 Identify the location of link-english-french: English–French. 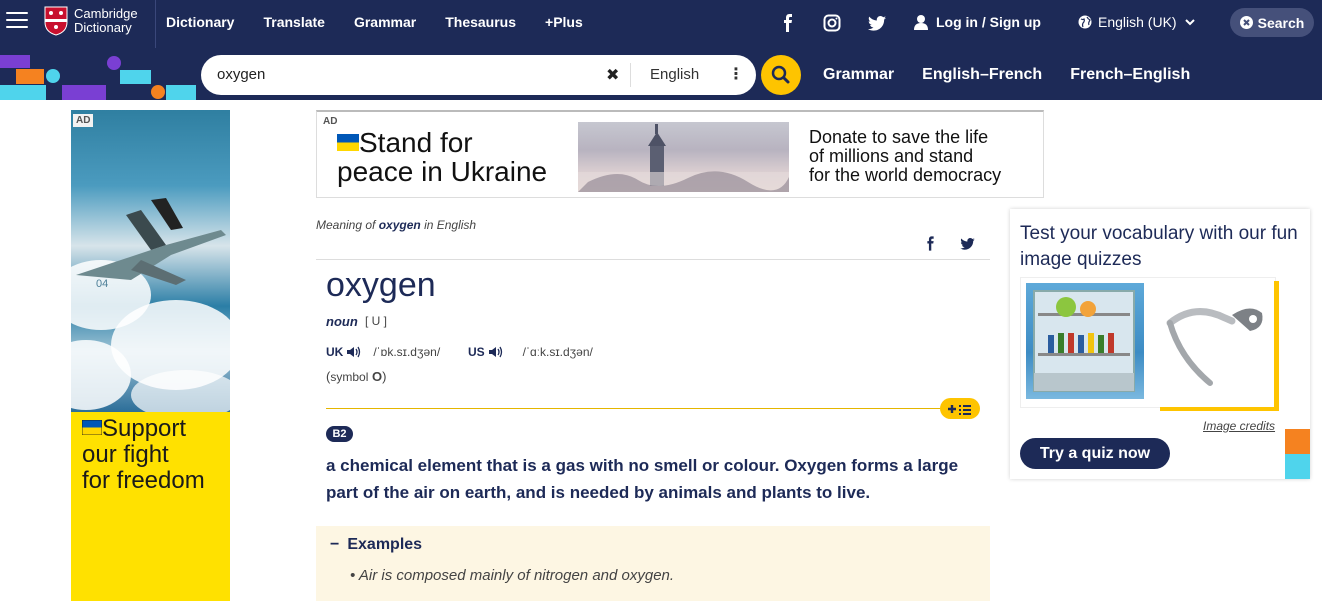
(982, 75).